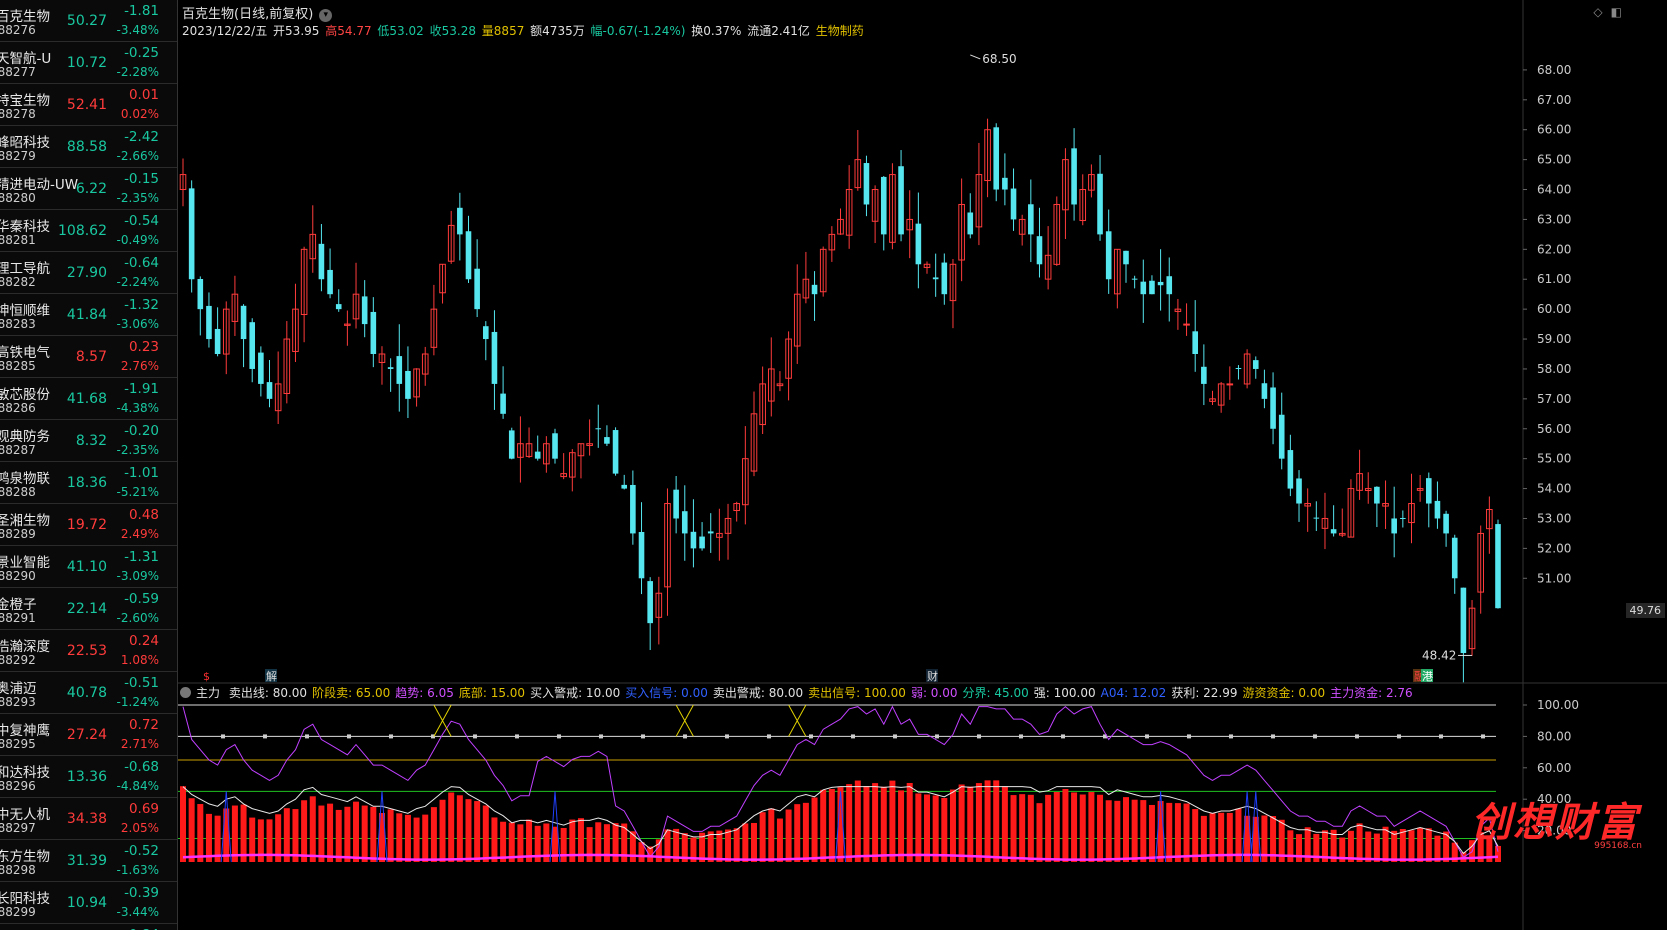 The width and height of the screenshot is (1667, 930). I want to click on y-tick-label: 53.00, so click(1554, 518).